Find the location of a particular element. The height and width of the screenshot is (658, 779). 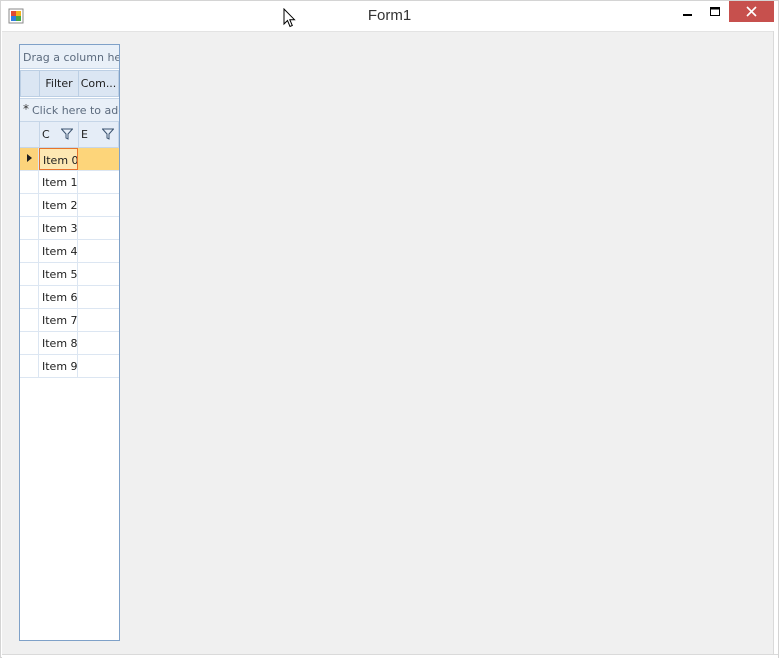

column-header-row: C E is located at coordinates (69, 135).